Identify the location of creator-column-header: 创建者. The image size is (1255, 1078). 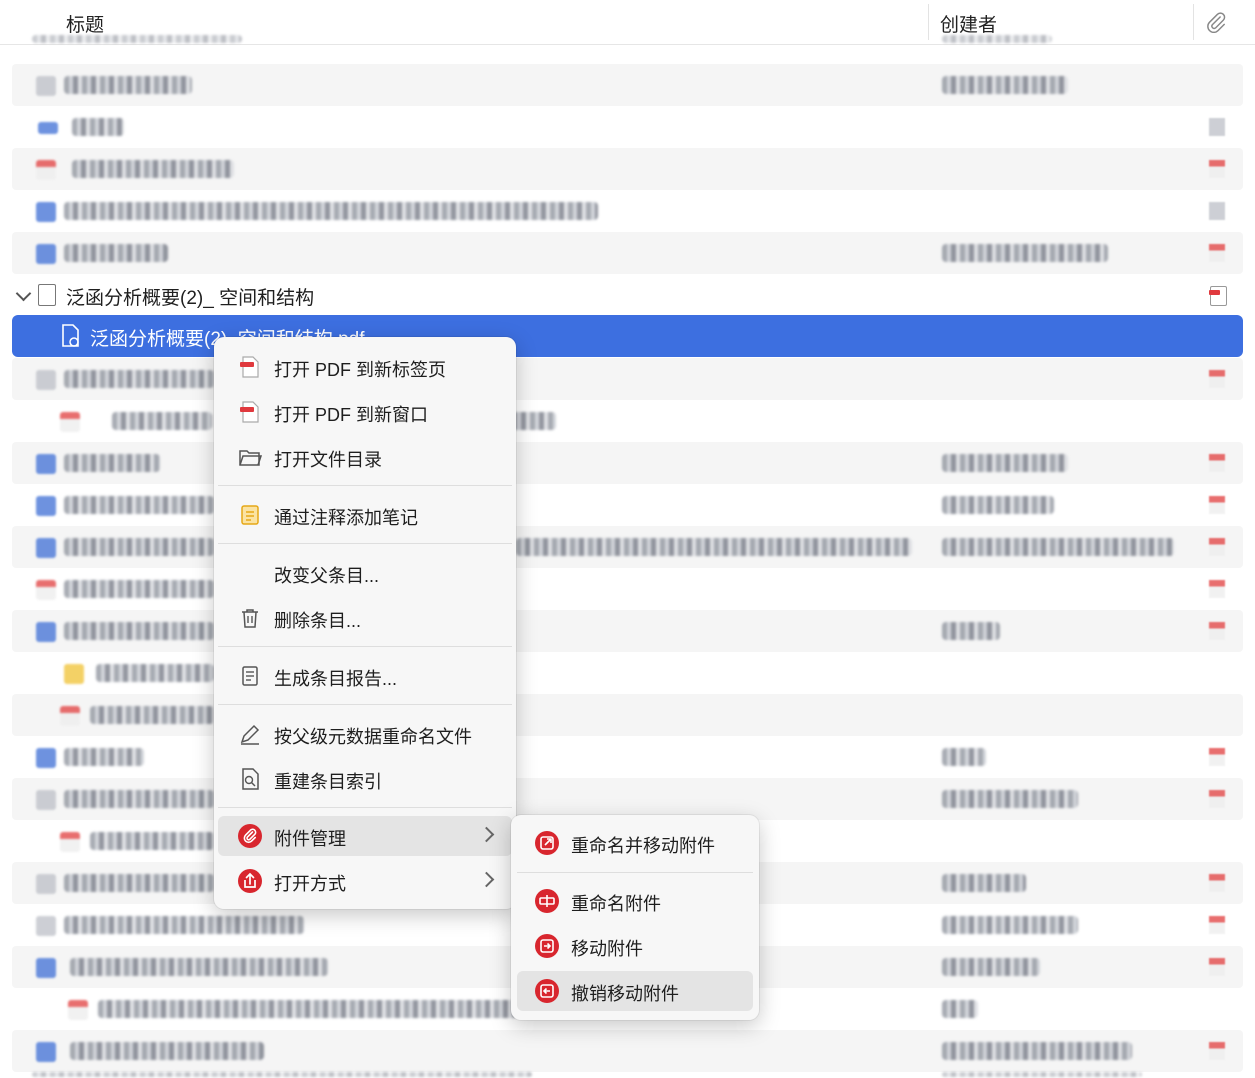
(968, 23).